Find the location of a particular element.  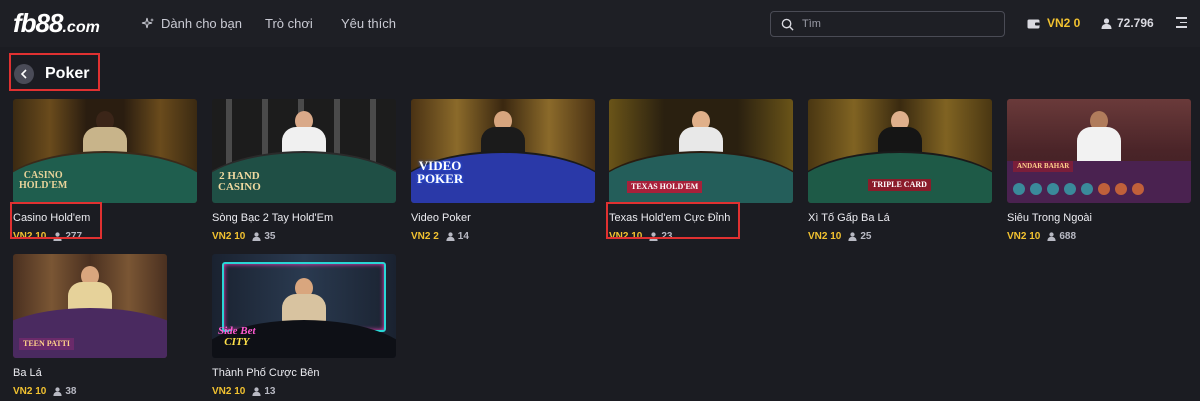

game-card: VIDEO POKER Video Poker VN2 2 14 is located at coordinates (503, 170).